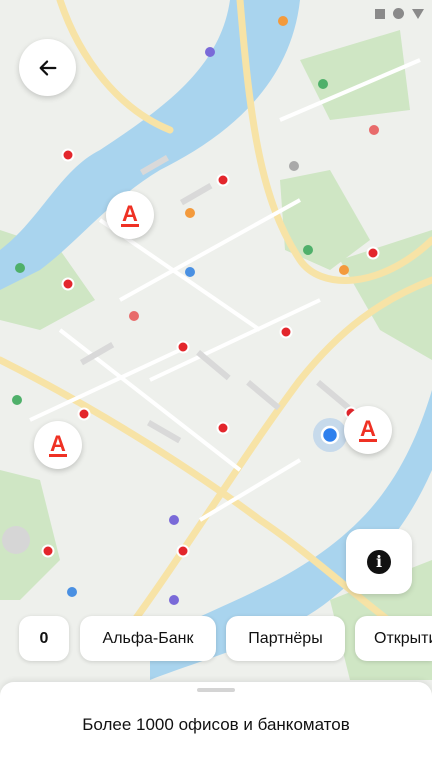  I want to click on sheet-drag-handle, so click(216, 690).